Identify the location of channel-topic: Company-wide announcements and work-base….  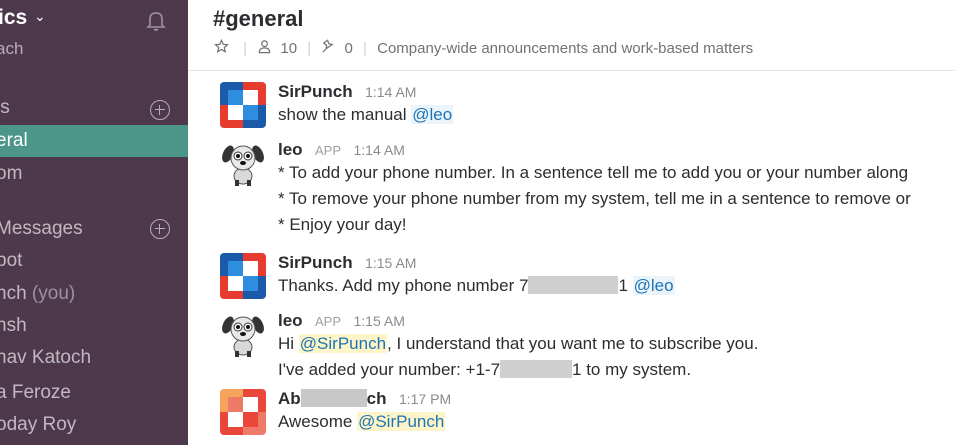
(565, 48).